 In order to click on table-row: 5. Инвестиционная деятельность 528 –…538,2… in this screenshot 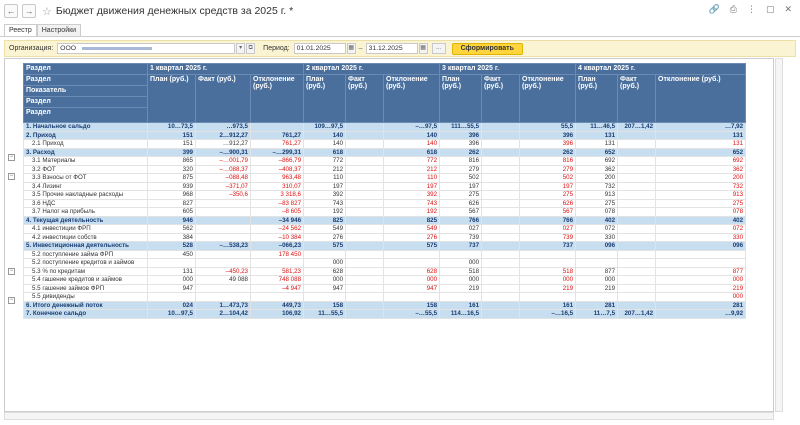, I will do `click(385, 246)`.